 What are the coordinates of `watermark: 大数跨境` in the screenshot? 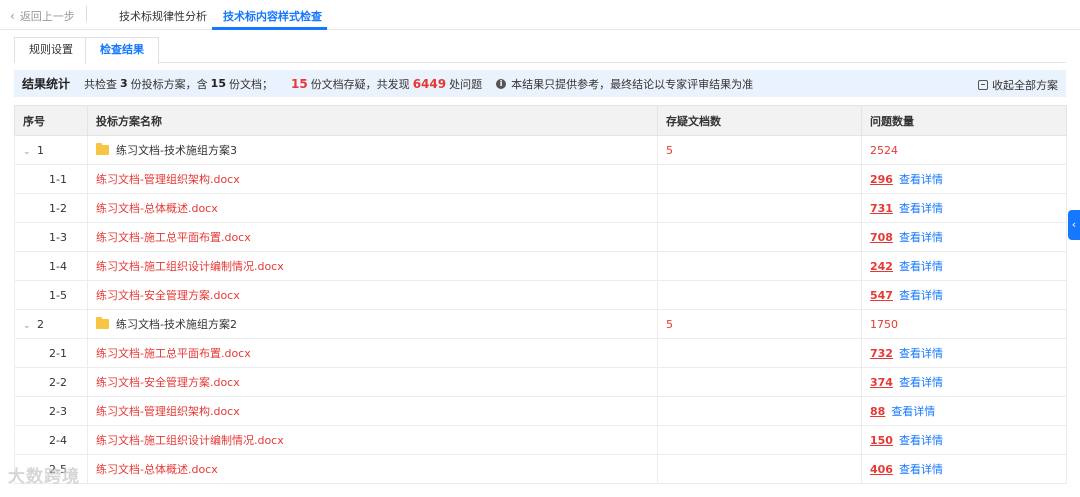 It's located at (44, 477).